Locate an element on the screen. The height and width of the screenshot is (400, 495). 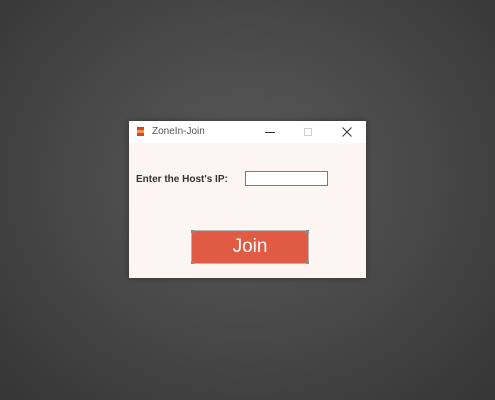
close-button is located at coordinates (347, 132).